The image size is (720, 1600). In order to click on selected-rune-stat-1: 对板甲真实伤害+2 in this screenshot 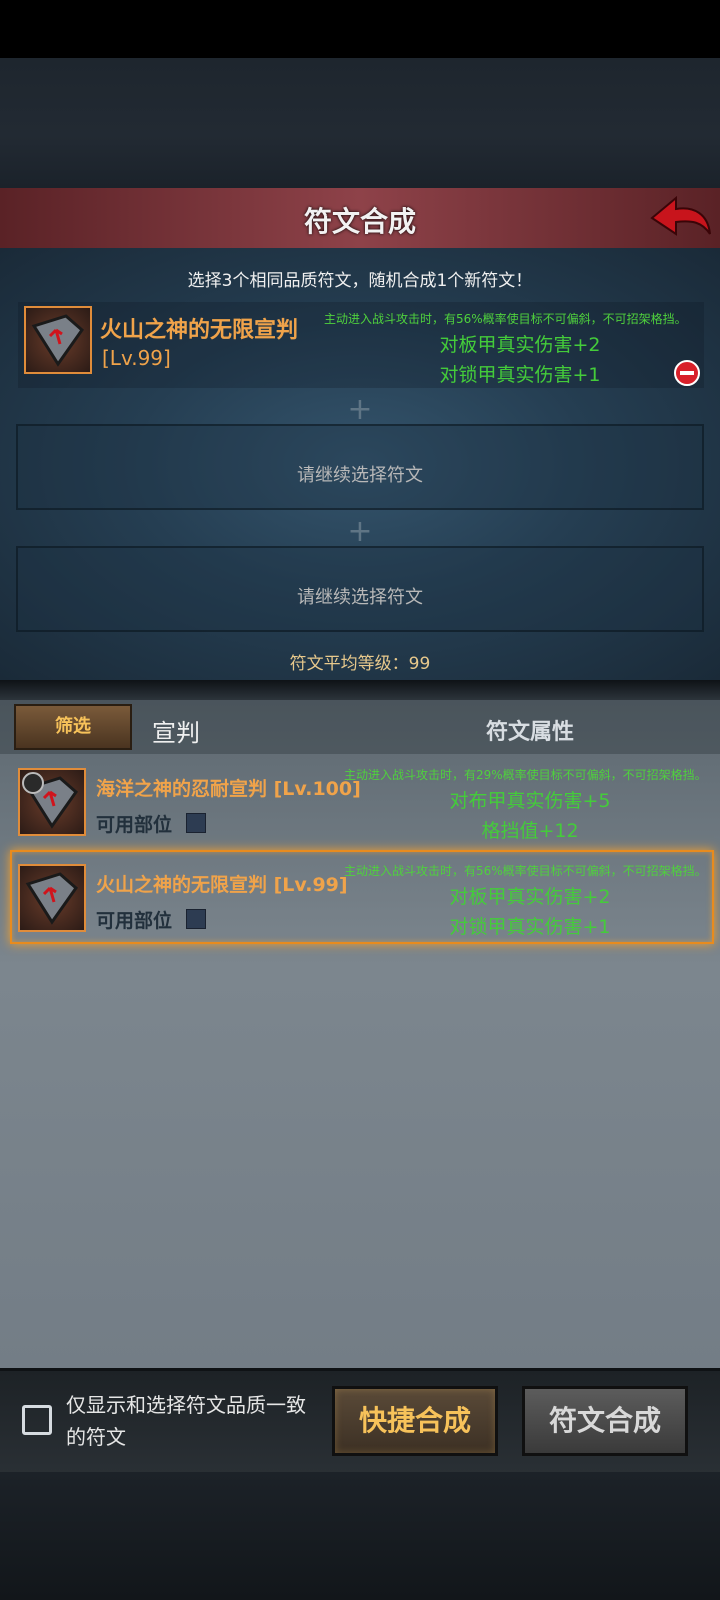, I will do `click(520, 345)`.